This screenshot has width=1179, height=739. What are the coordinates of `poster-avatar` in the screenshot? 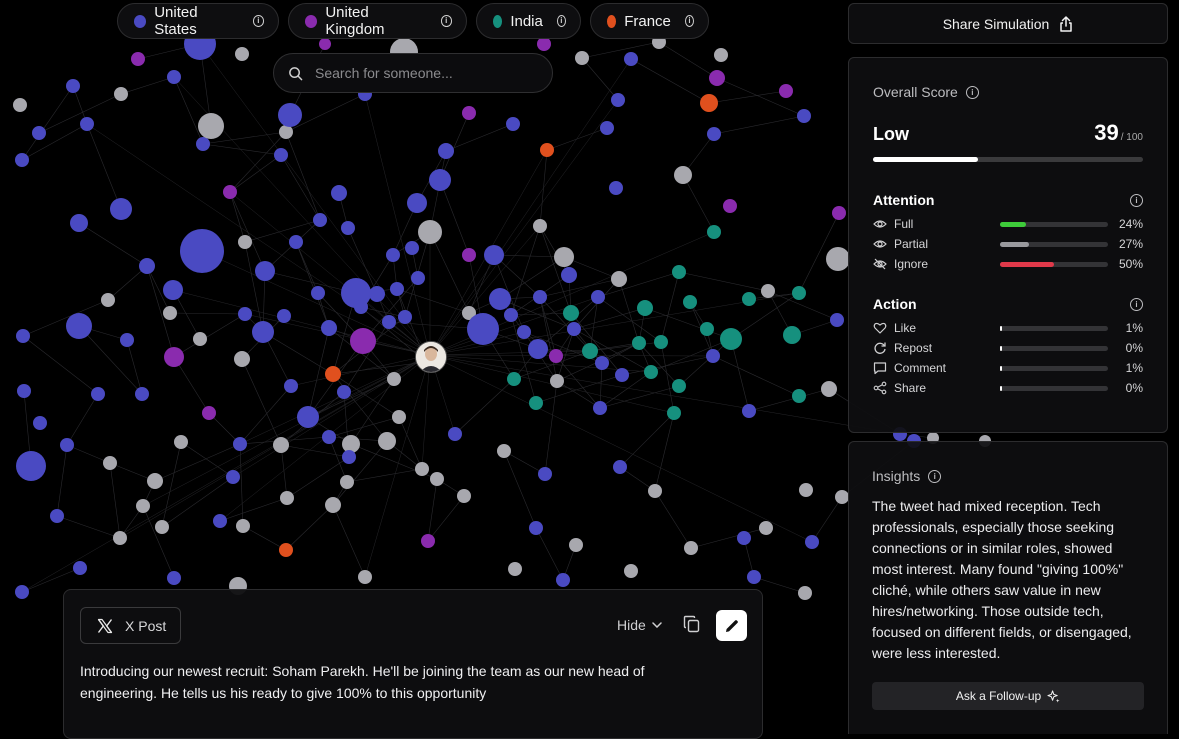 It's located at (431, 357).